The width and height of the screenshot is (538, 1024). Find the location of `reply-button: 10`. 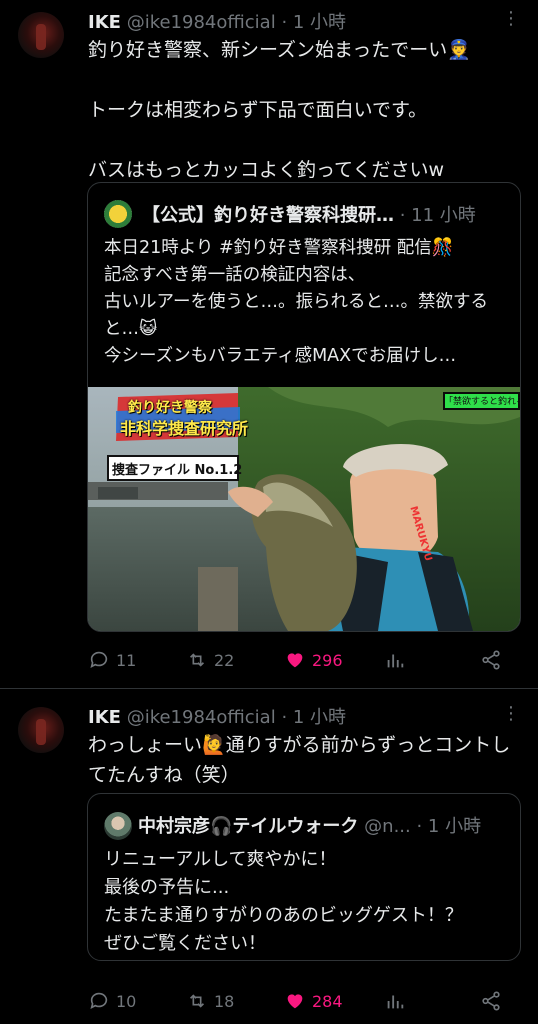

reply-button: 10 is located at coordinates (112, 1001).